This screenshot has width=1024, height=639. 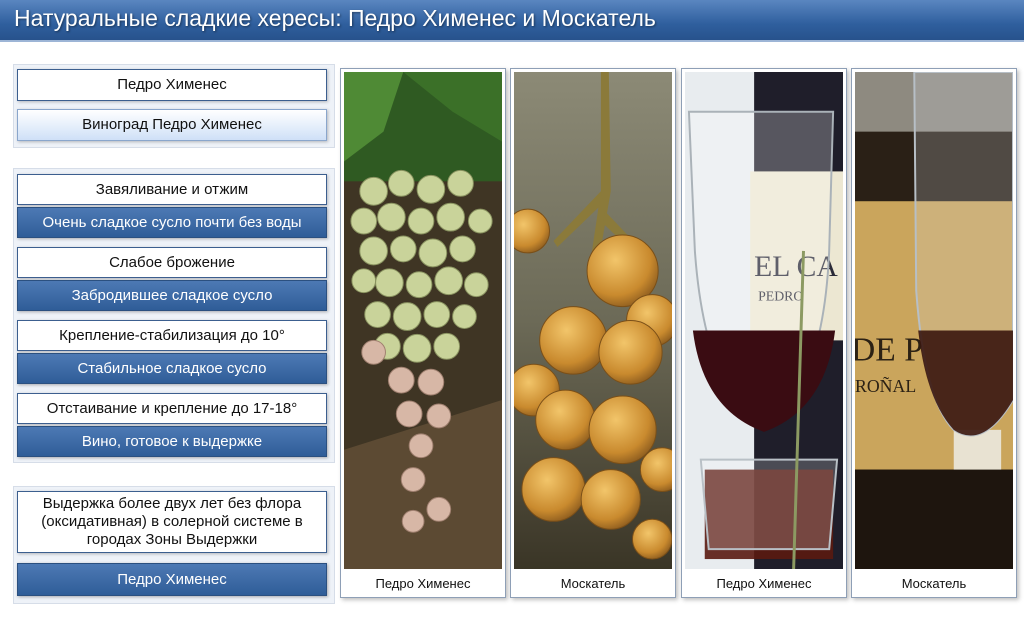 What do you see at coordinates (764, 320) in the screenshot?
I see `pedro-ximenez-wine-image: EL CA PEDRO` at bounding box center [764, 320].